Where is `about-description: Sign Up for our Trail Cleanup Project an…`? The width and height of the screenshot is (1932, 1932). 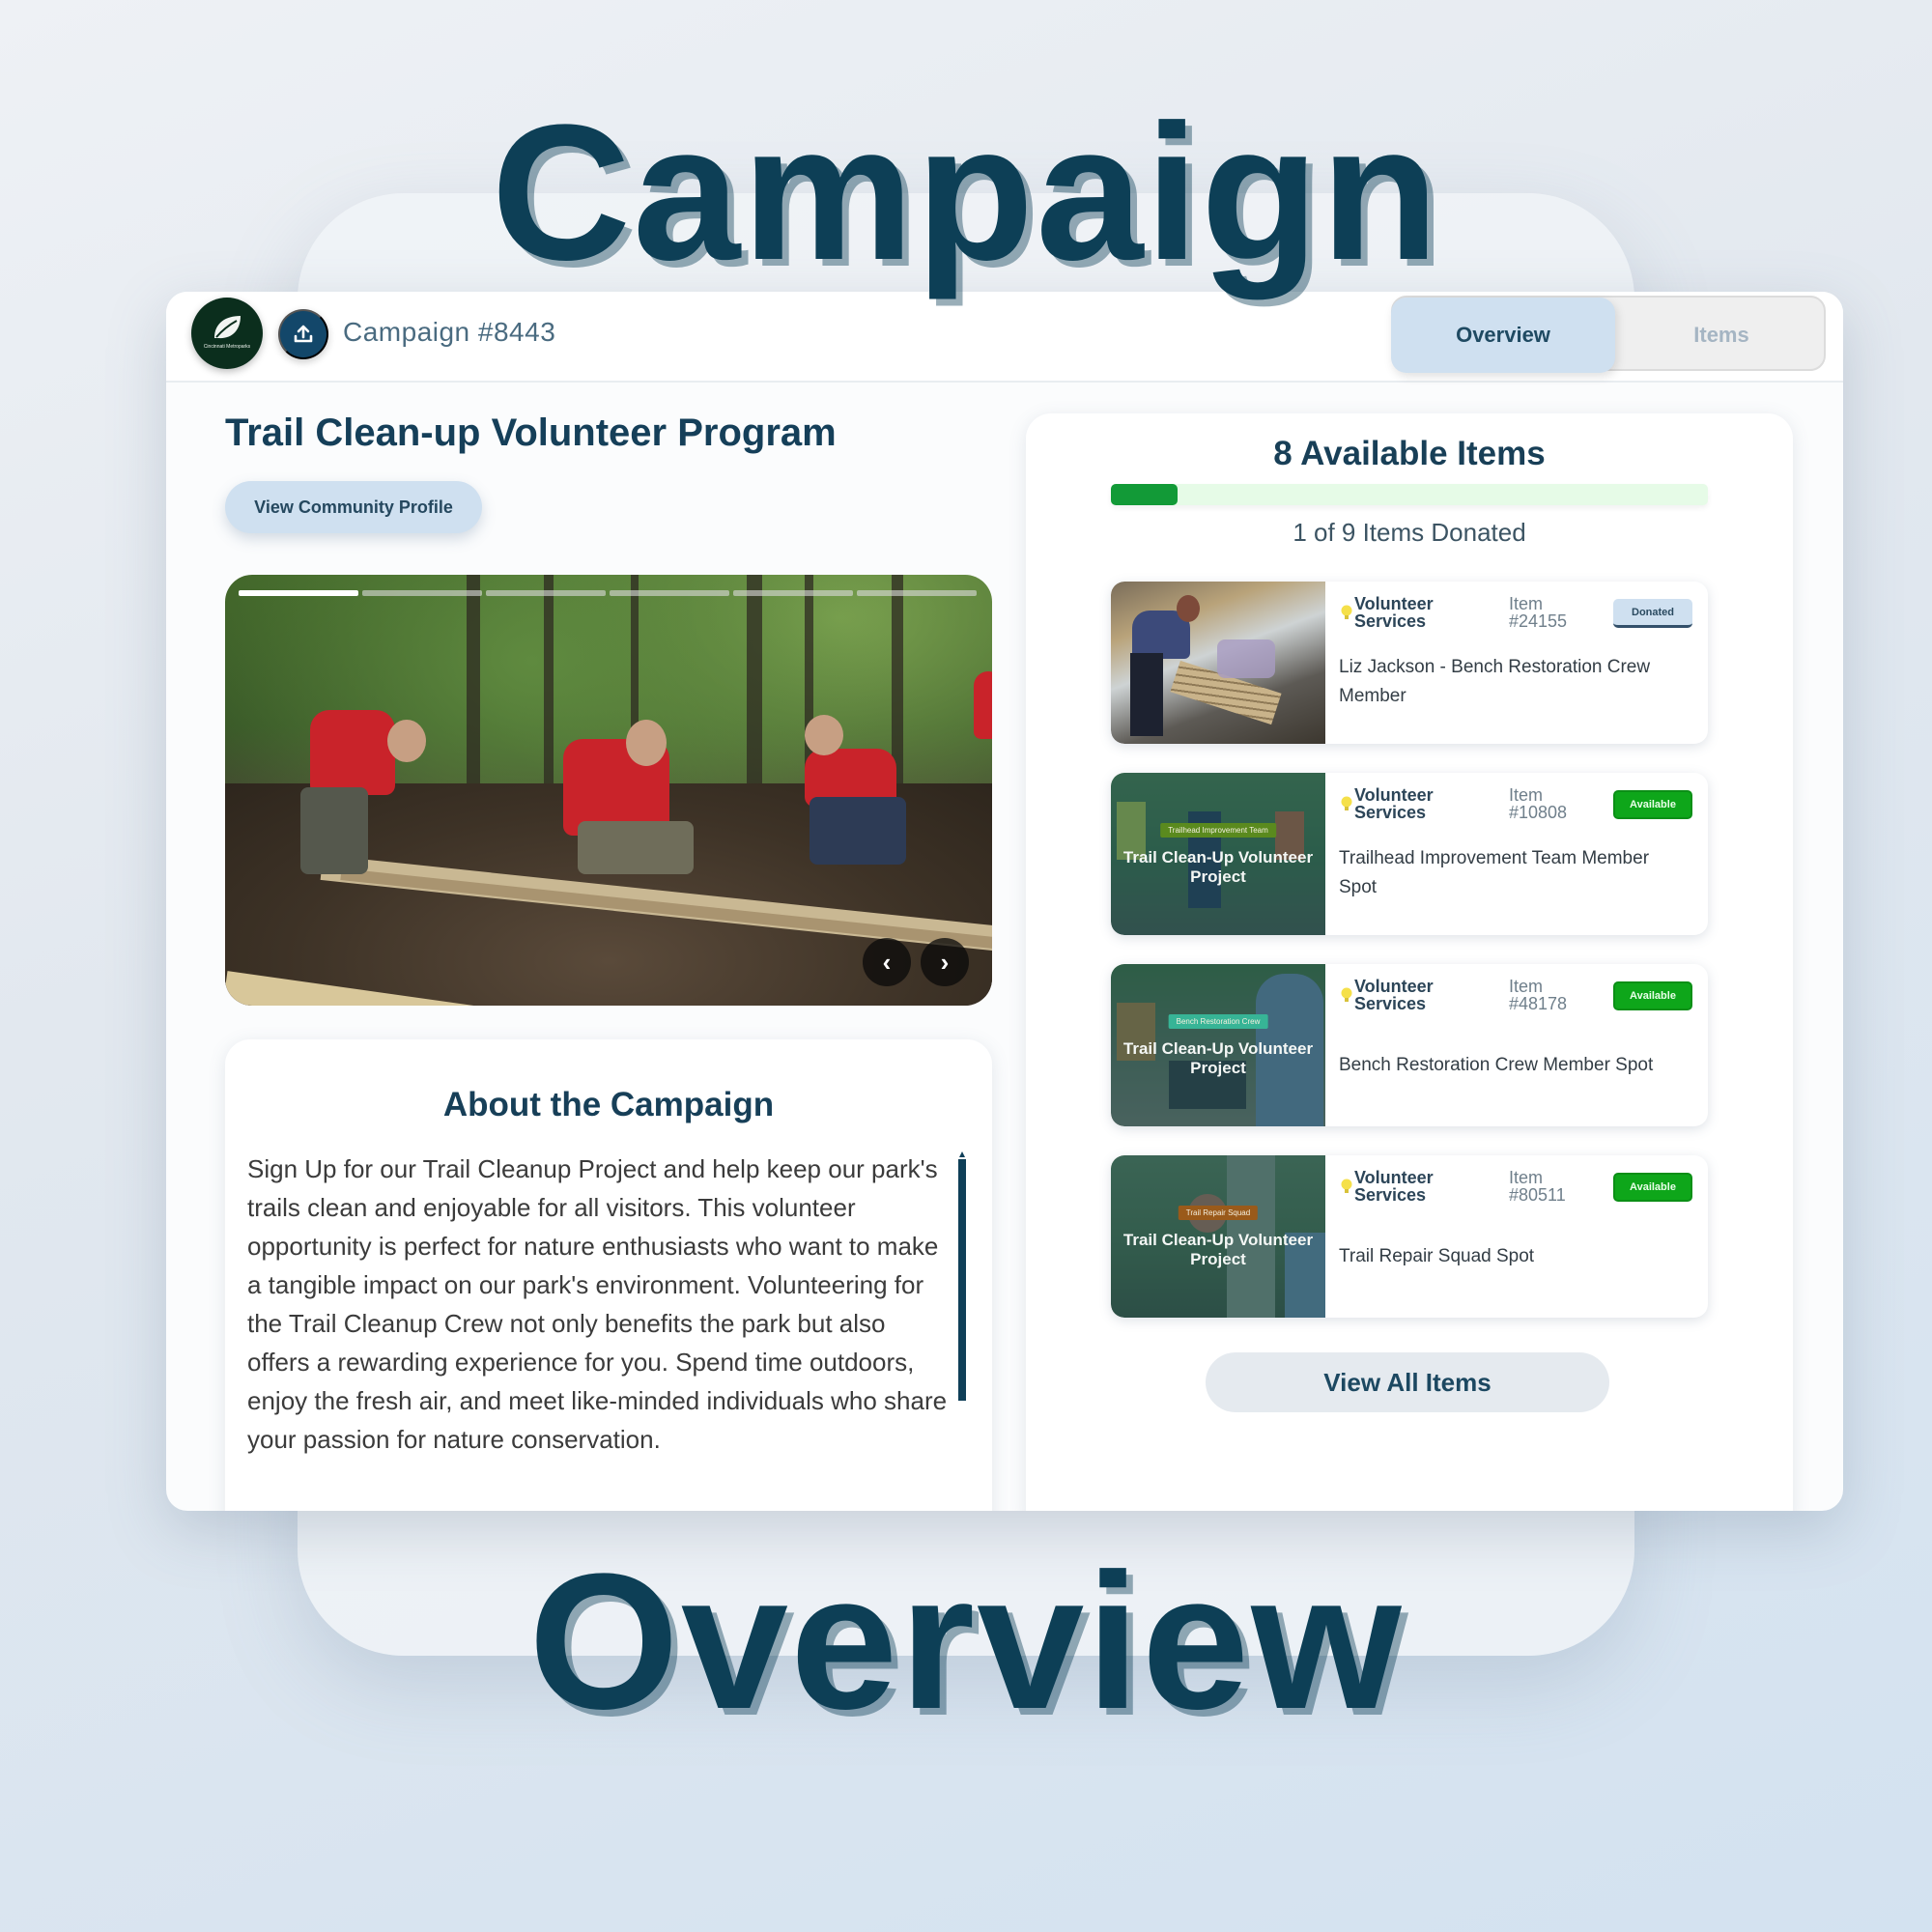
about-description: Sign Up for our Trail Cleanup Project an… is located at coordinates (597, 1304).